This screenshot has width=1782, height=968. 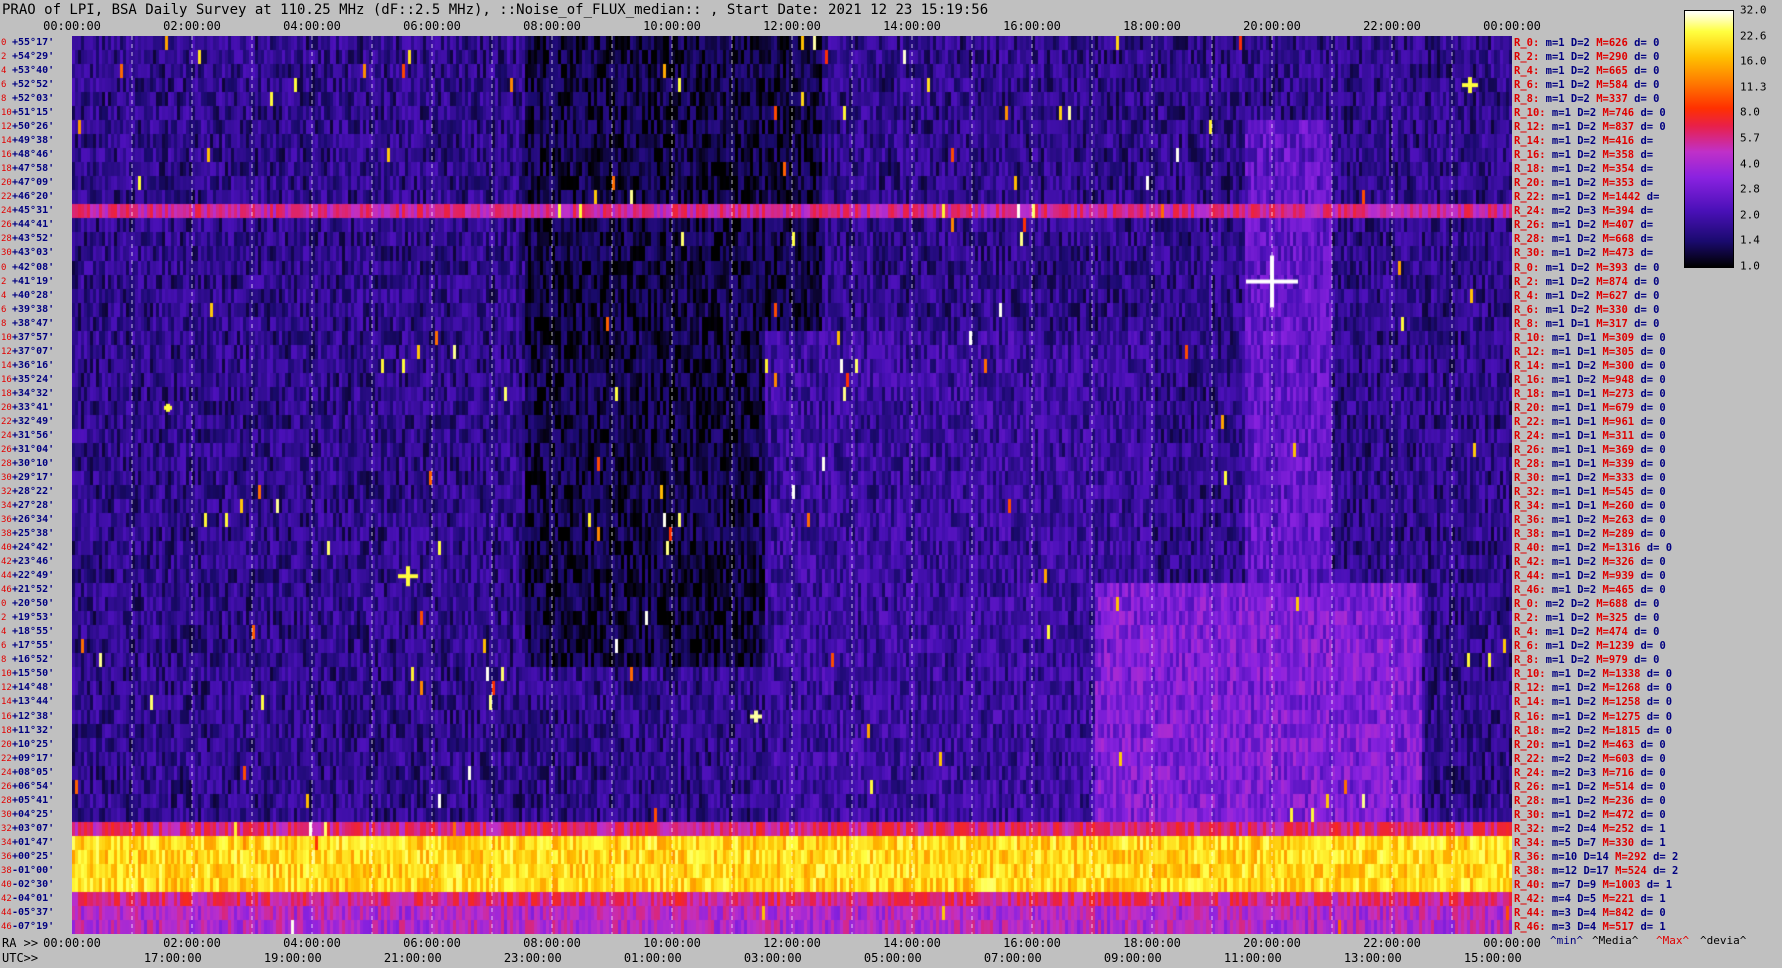 I want to click on stat-hv: M=252, so click(x=1615, y=828).